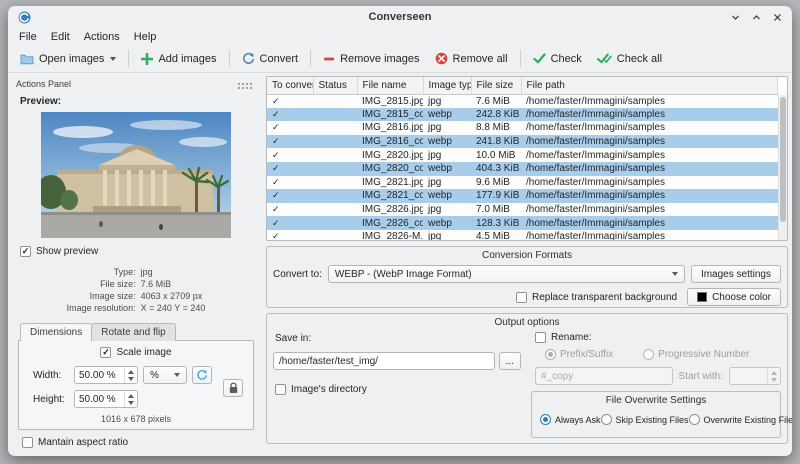  Describe the element at coordinates (447, 86) in the screenshot. I see `col-image-type: Image type` at that location.